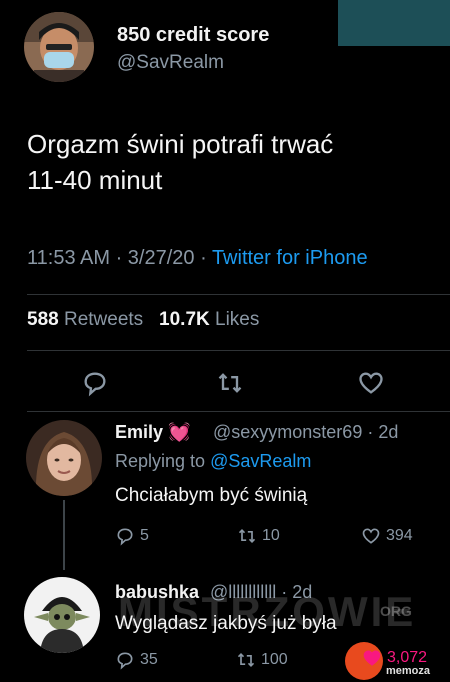  What do you see at coordinates (193, 35) in the screenshot?
I see `main-display-name: 850 credit score` at bounding box center [193, 35].